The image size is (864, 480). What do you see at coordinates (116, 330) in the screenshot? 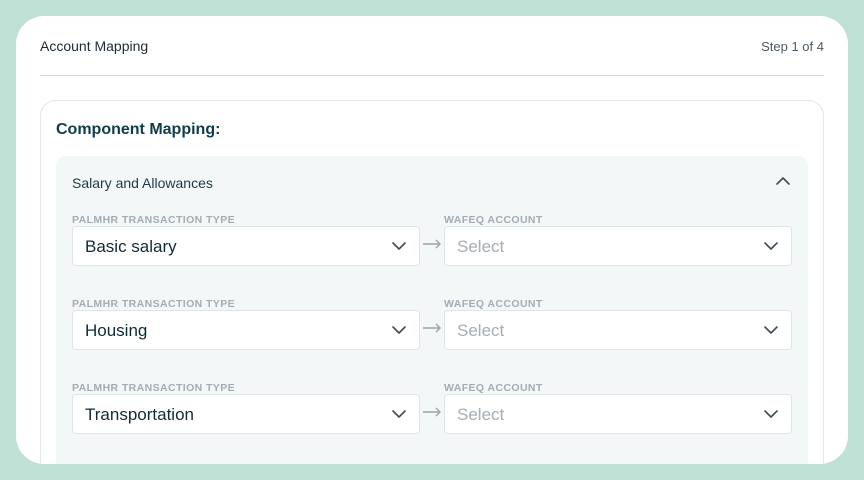
I see `transaction-type-value: Housing` at bounding box center [116, 330].